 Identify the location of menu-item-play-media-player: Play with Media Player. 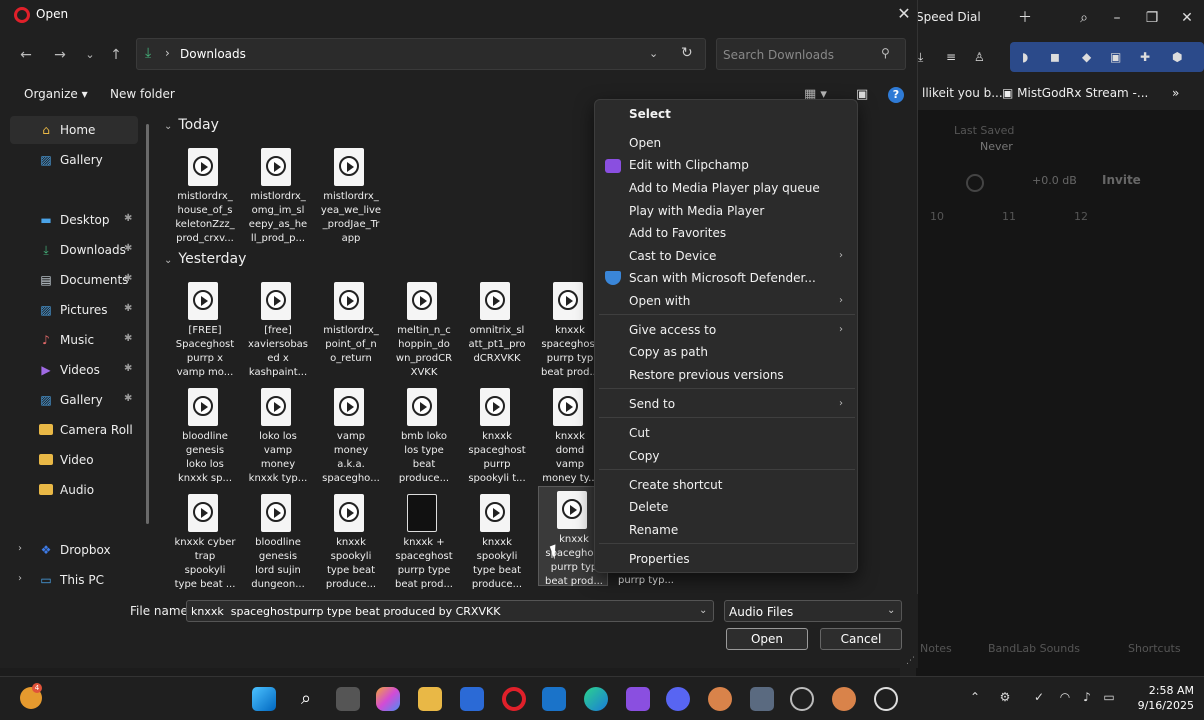
(696, 211).